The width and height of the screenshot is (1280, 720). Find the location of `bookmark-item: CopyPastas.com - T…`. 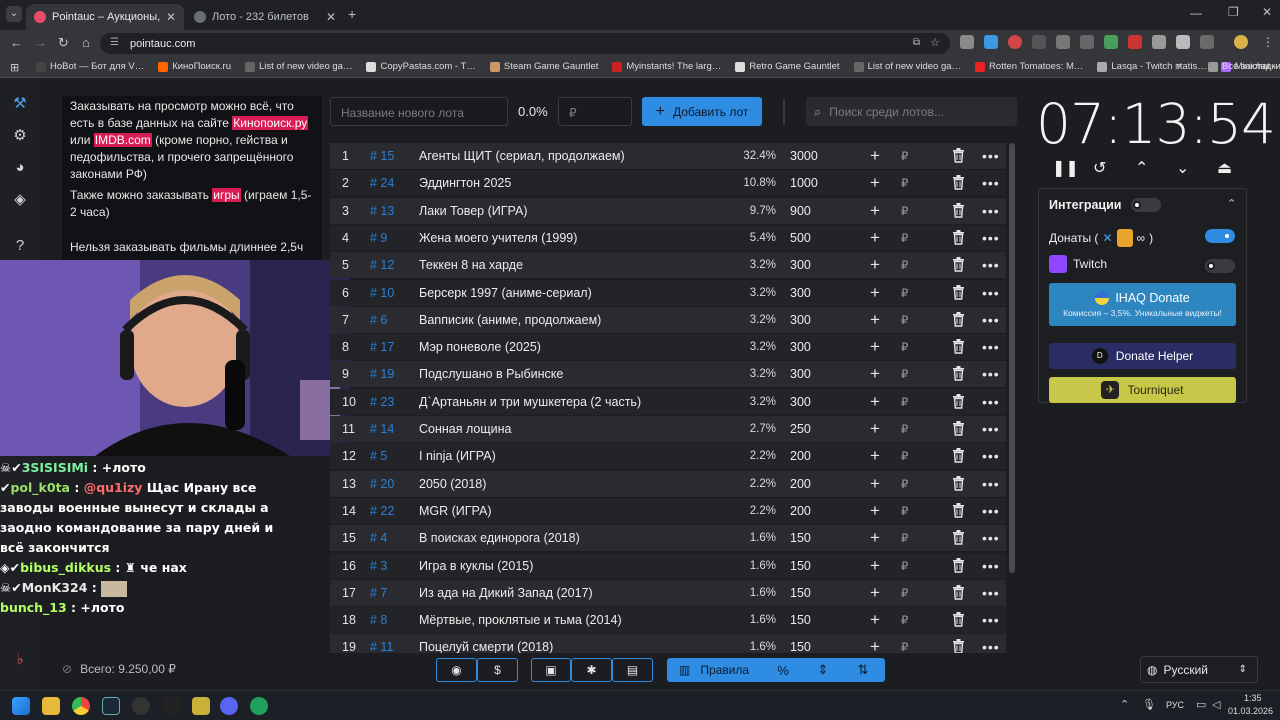

bookmark-item: CopyPastas.com - T… is located at coordinates (421, 66).